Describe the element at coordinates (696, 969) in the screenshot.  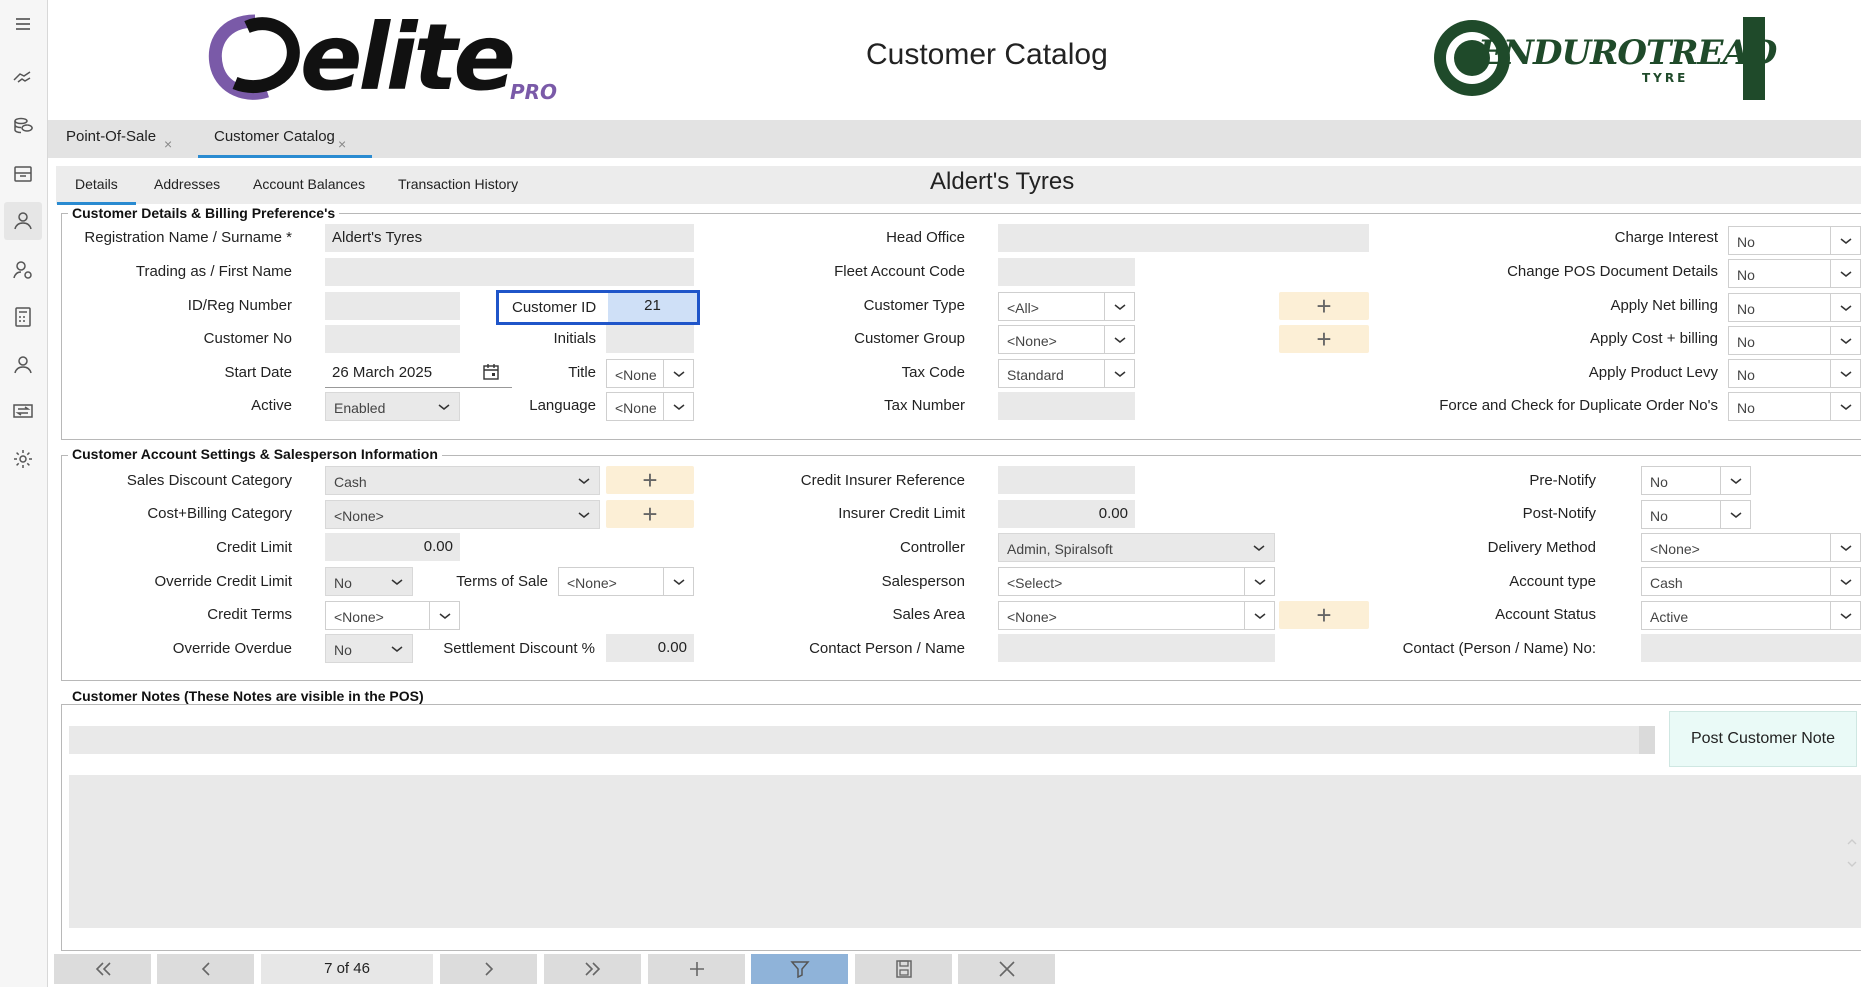
I see `add-record-button` at that location.